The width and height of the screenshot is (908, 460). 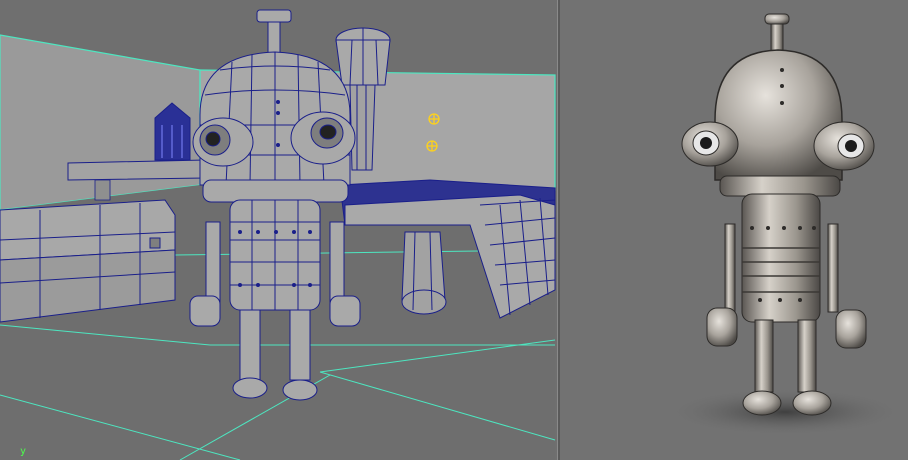 What do you see at coordinates (23, 451) in the screenshot?
I see `axis-indicator-label: y` at bounding box center [23, 451].